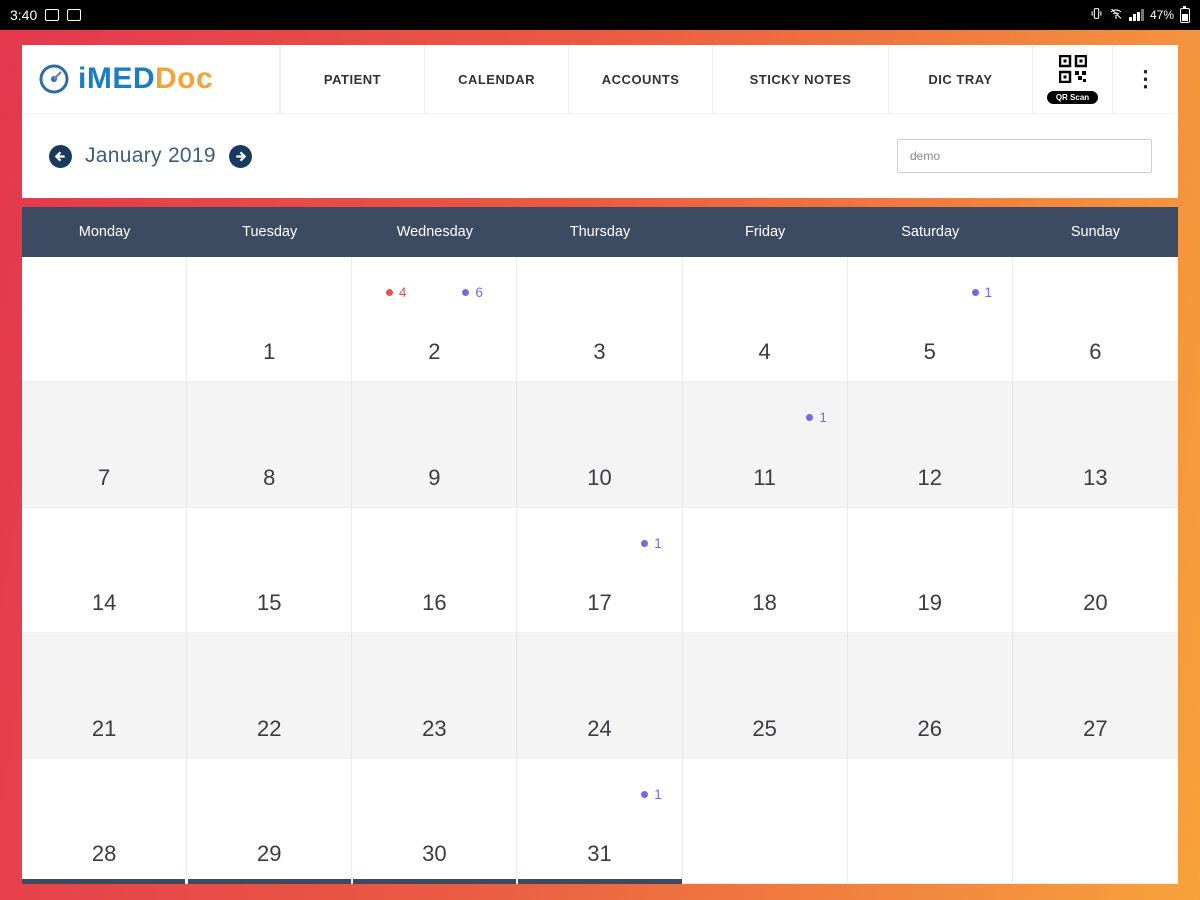  What do you see at coordinates (434, 603) in the screenshot?
I see `day-number: 16` at bounding box center [434, 603].